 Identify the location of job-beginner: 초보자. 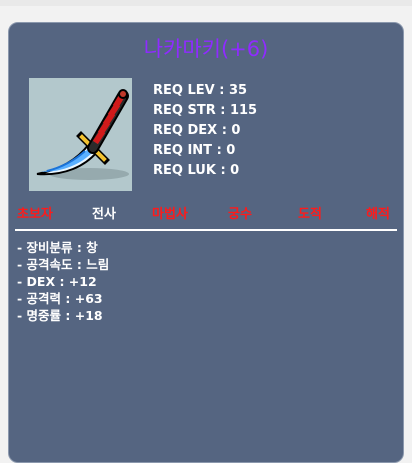
(35, 214).